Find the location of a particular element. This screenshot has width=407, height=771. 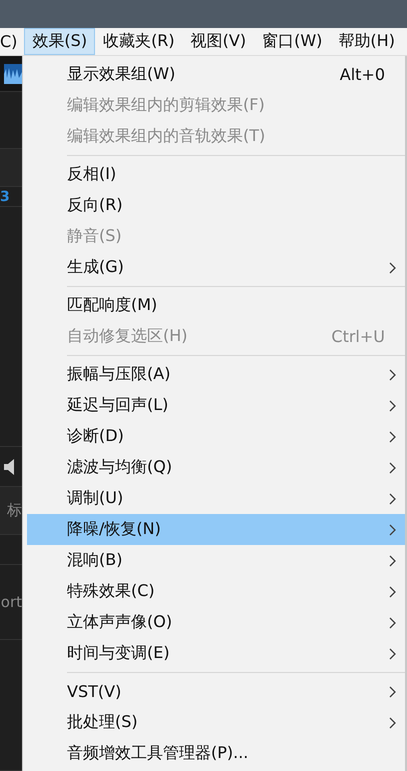

menu-item: 特殊效果(C) is located at coordinates (214, 591).